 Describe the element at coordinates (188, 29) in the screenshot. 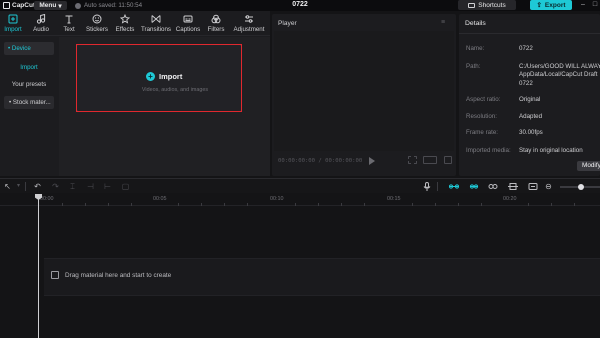

I see `tab-label: Captions` at that location.